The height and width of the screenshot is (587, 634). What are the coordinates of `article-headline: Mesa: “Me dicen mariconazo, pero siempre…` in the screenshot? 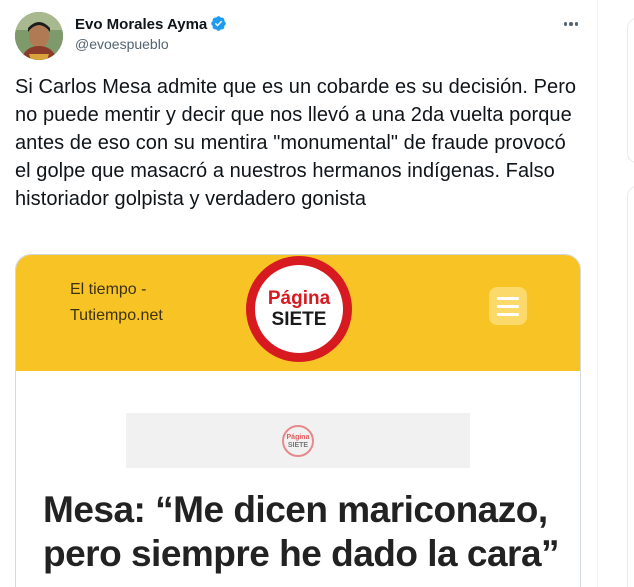 It's located at (303, 532).